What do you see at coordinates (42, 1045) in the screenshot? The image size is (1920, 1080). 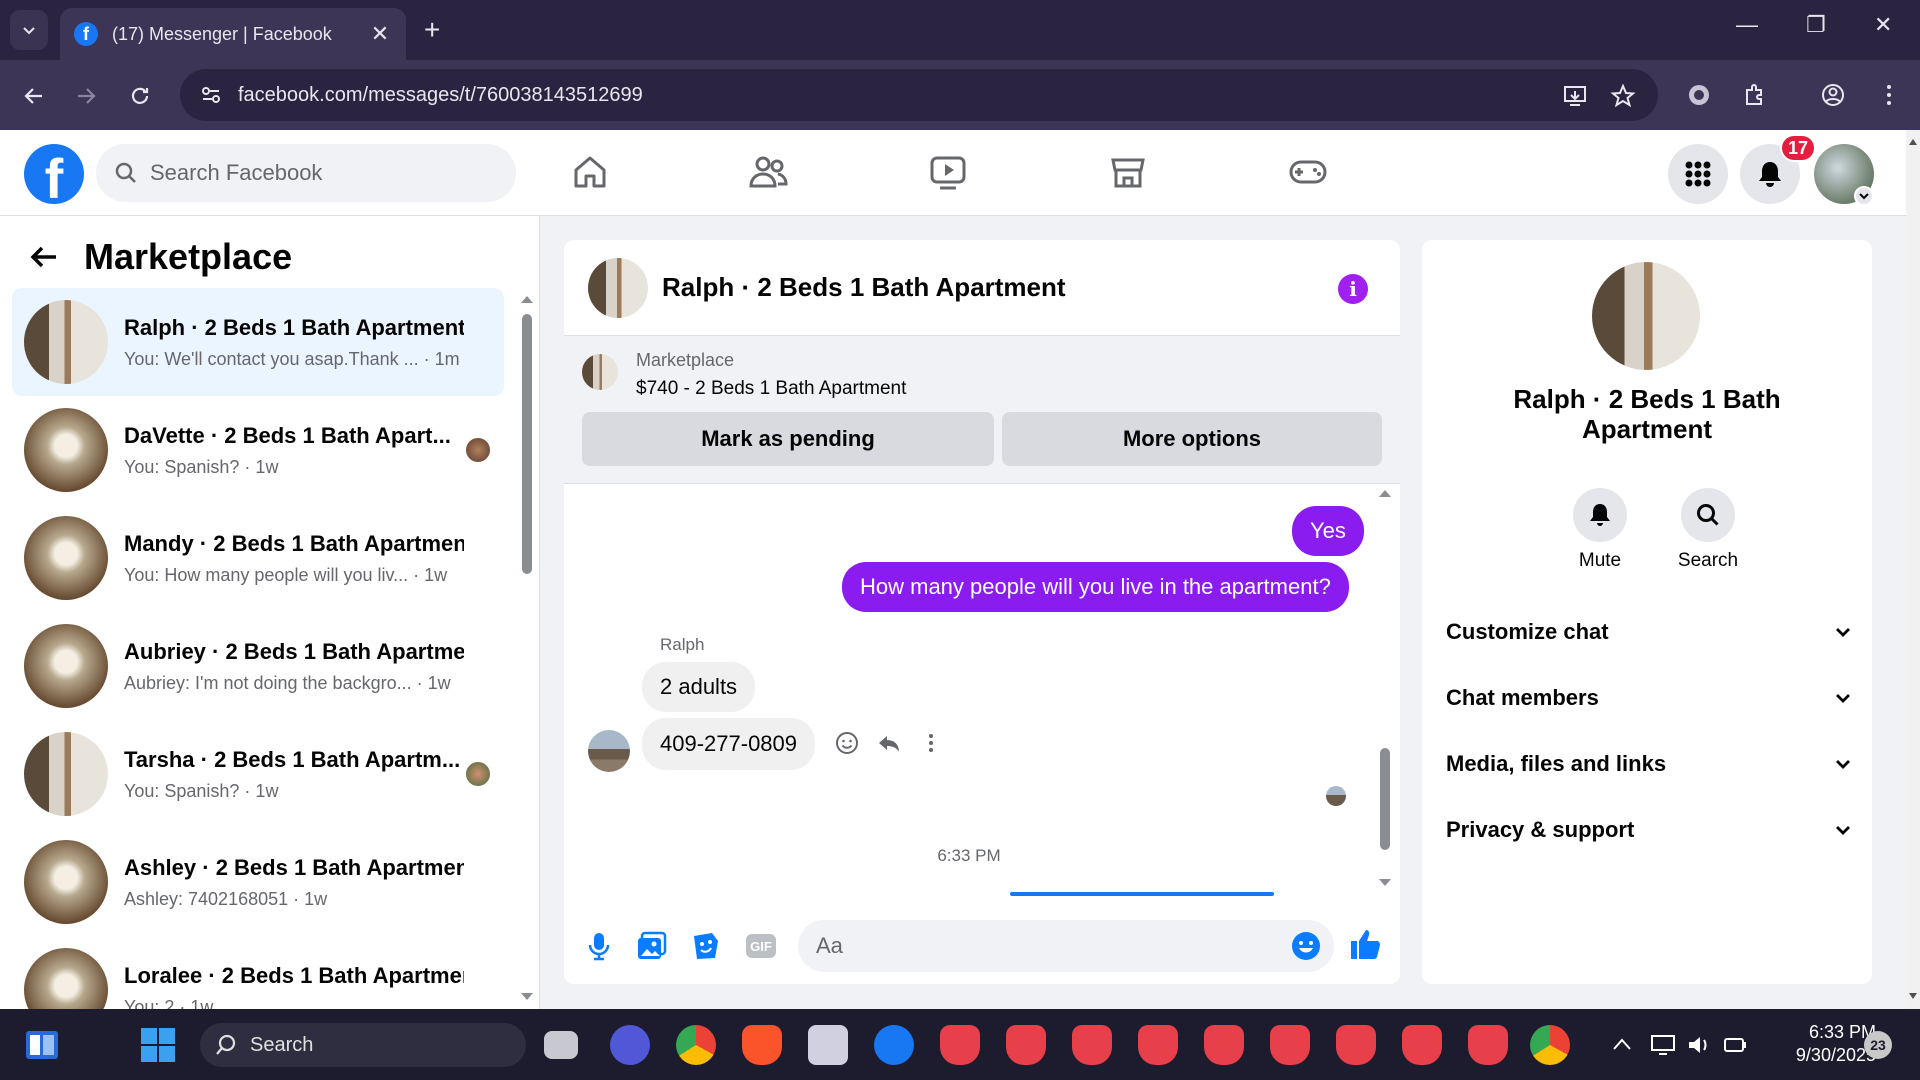 I see `widgets-icon` at bounding box center [42, 1045].